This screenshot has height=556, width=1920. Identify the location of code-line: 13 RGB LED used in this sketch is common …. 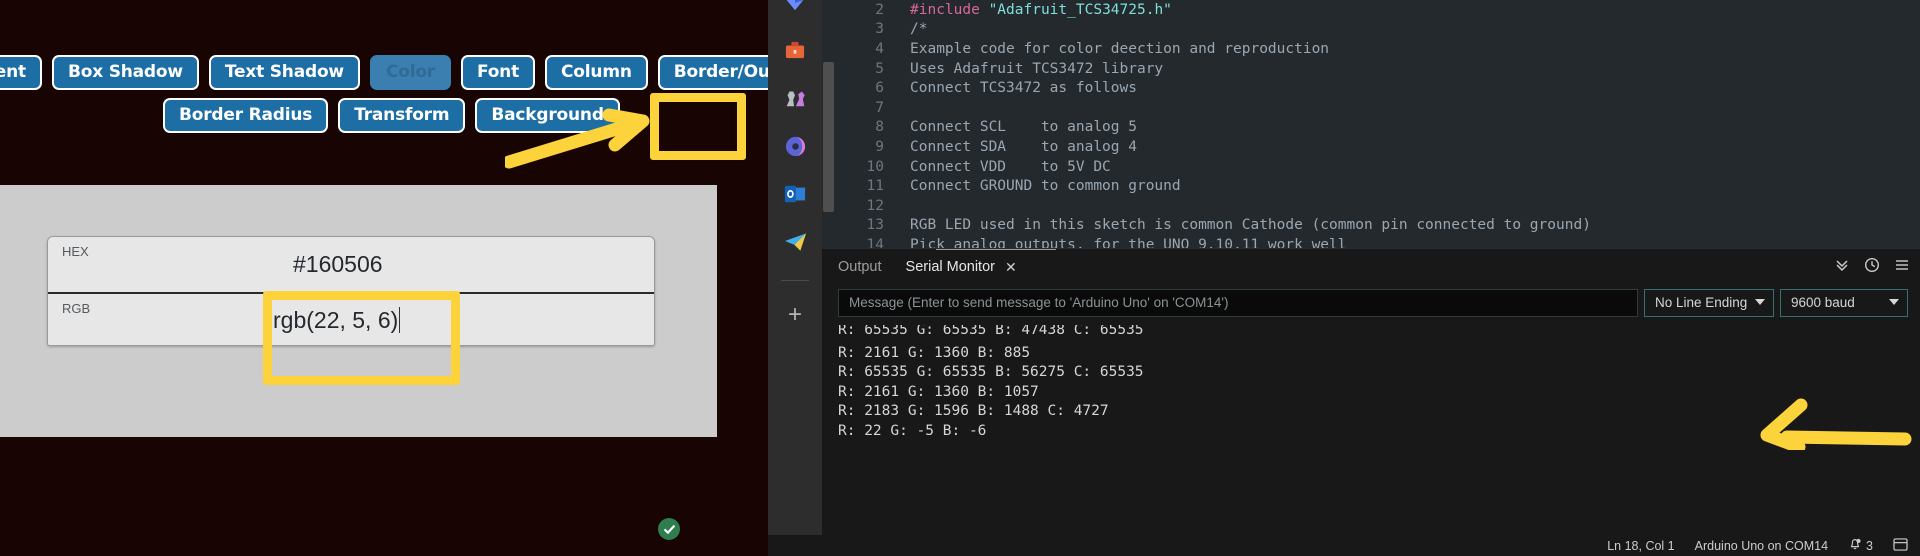
(1379, 226).